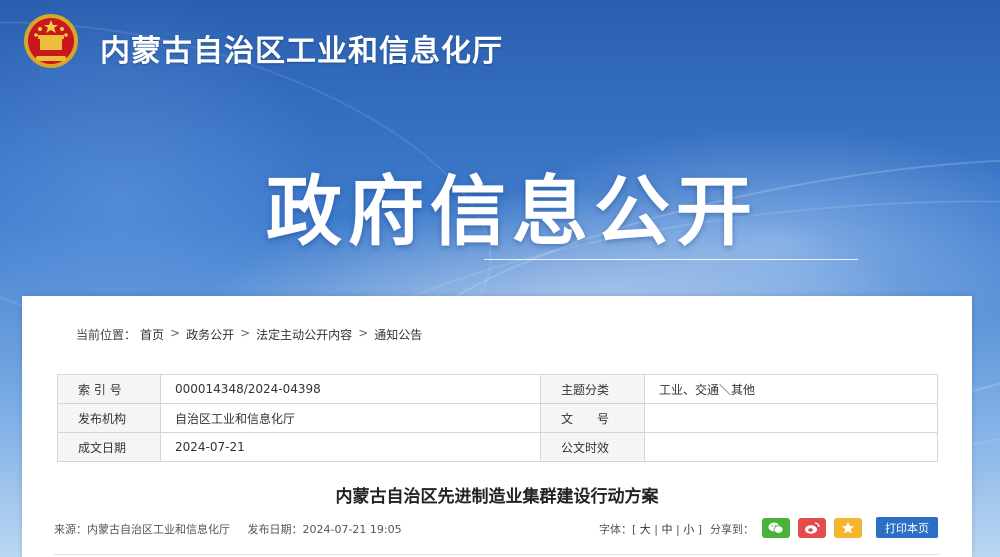 The width and height of the screenshot is (1000, 557). I want to click on validity-label: 公文时效, so click(592, 447).